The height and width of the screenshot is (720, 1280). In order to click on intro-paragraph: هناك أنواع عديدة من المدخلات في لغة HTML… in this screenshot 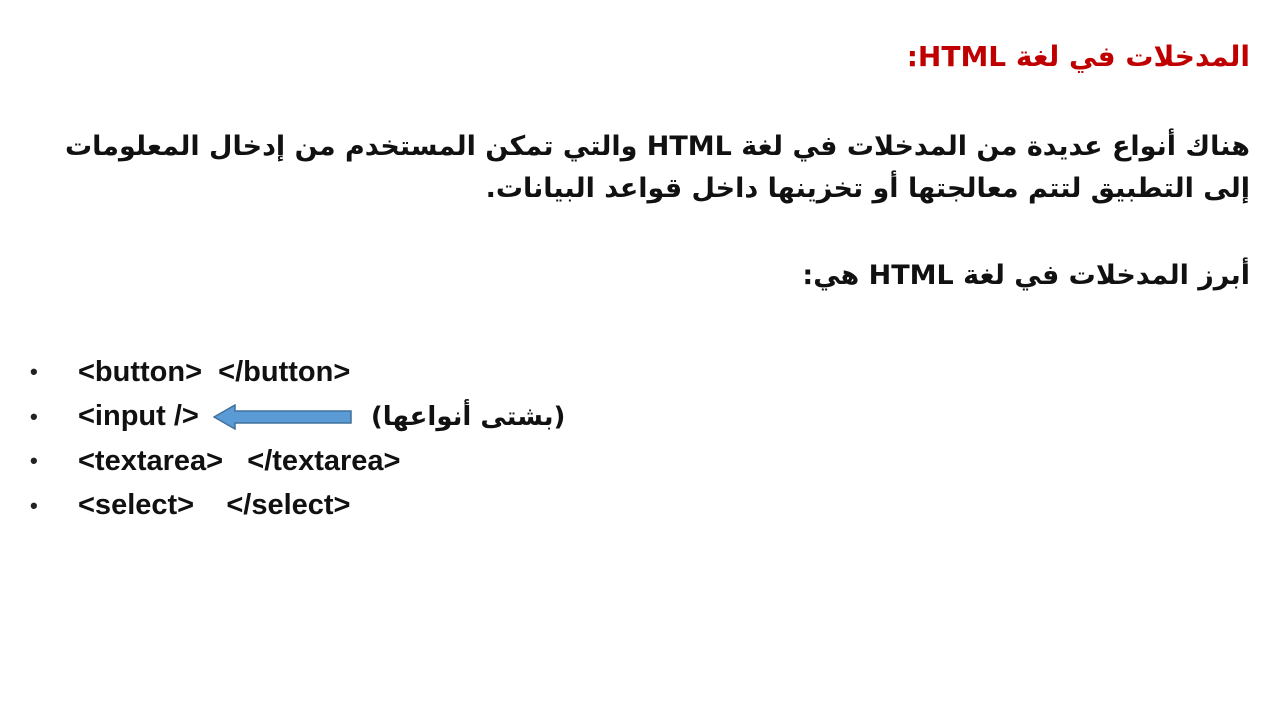, I will do `click(657, 167)`.